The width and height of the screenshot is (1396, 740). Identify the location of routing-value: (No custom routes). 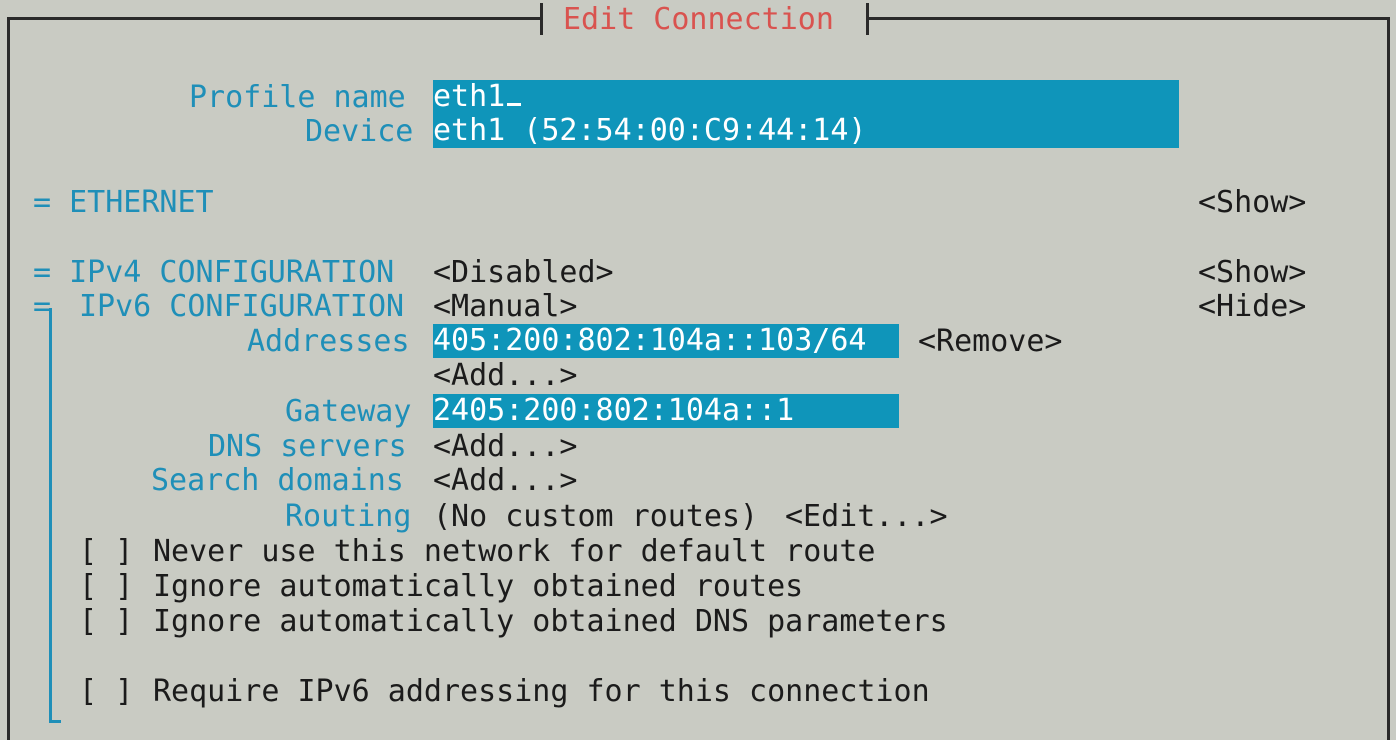
(596, 516).